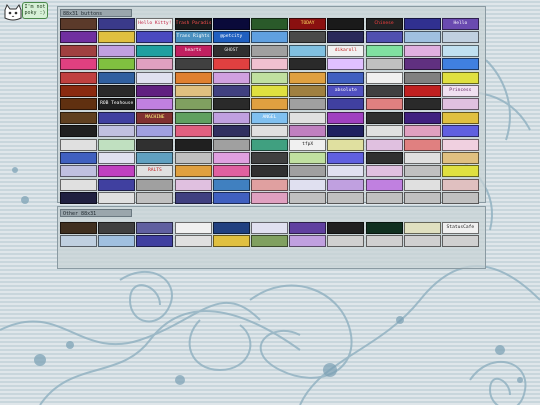 This screenshot has height=405, width=540. Describe the element at coordinates (231, 37) in the screenshot. I see `link-button-88x31: @petcity` at that location.